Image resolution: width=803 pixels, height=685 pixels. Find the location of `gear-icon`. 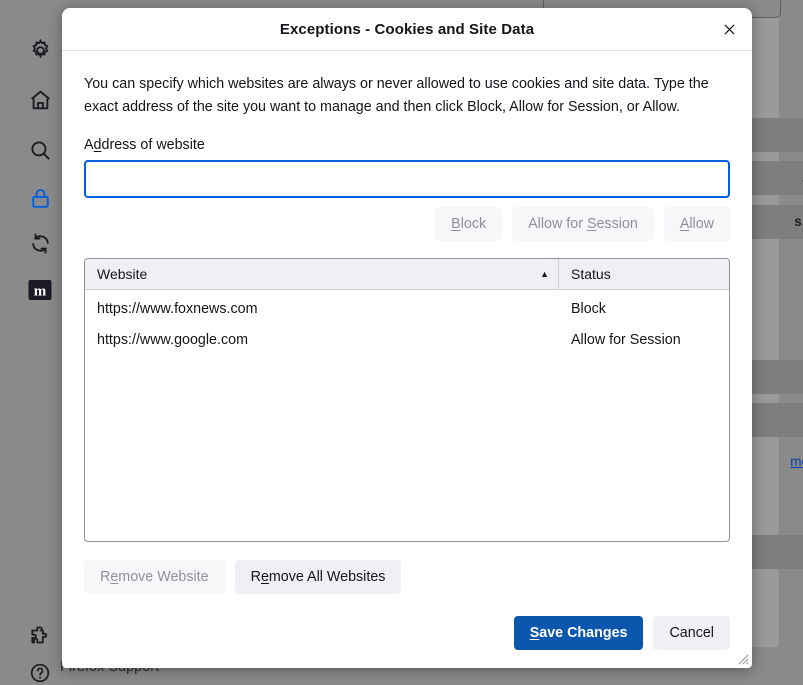

gear-icon is located at coordinates (40, 50).